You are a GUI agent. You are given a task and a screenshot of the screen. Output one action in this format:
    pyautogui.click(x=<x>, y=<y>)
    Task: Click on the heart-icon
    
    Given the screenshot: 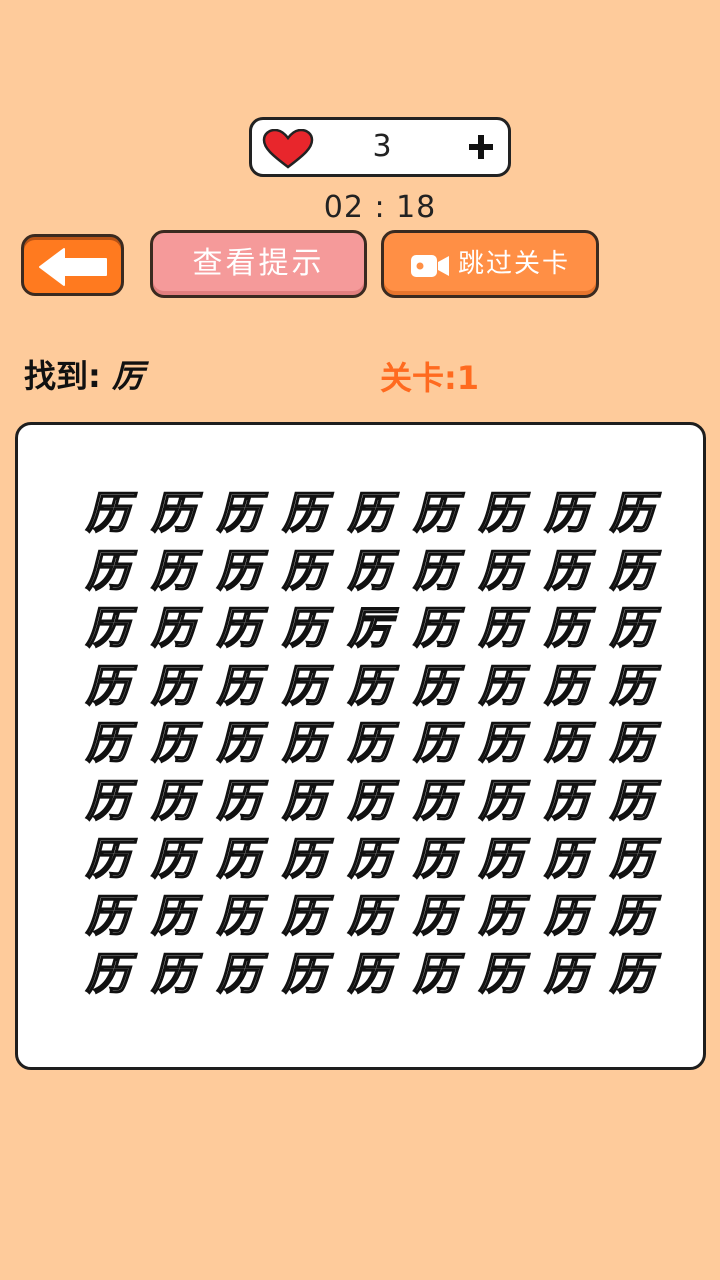 What is the action you would take?
    pyautogui.click(x=288, y=149)
    